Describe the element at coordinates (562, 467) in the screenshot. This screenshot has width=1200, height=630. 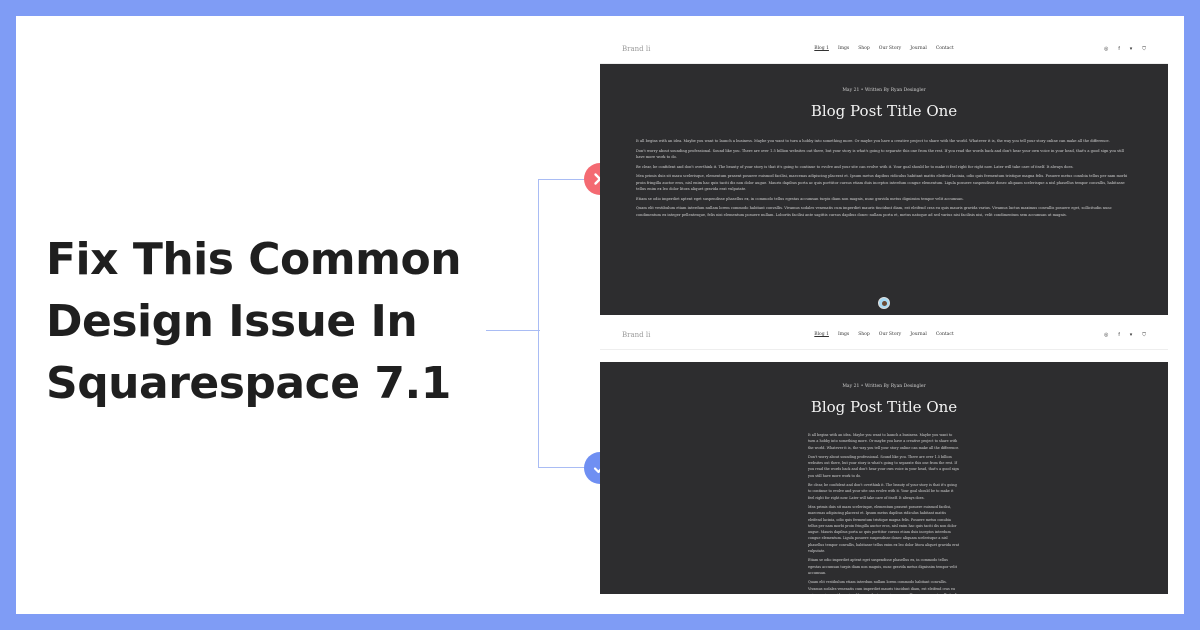
I see `connector-bottom-branch` at that location.